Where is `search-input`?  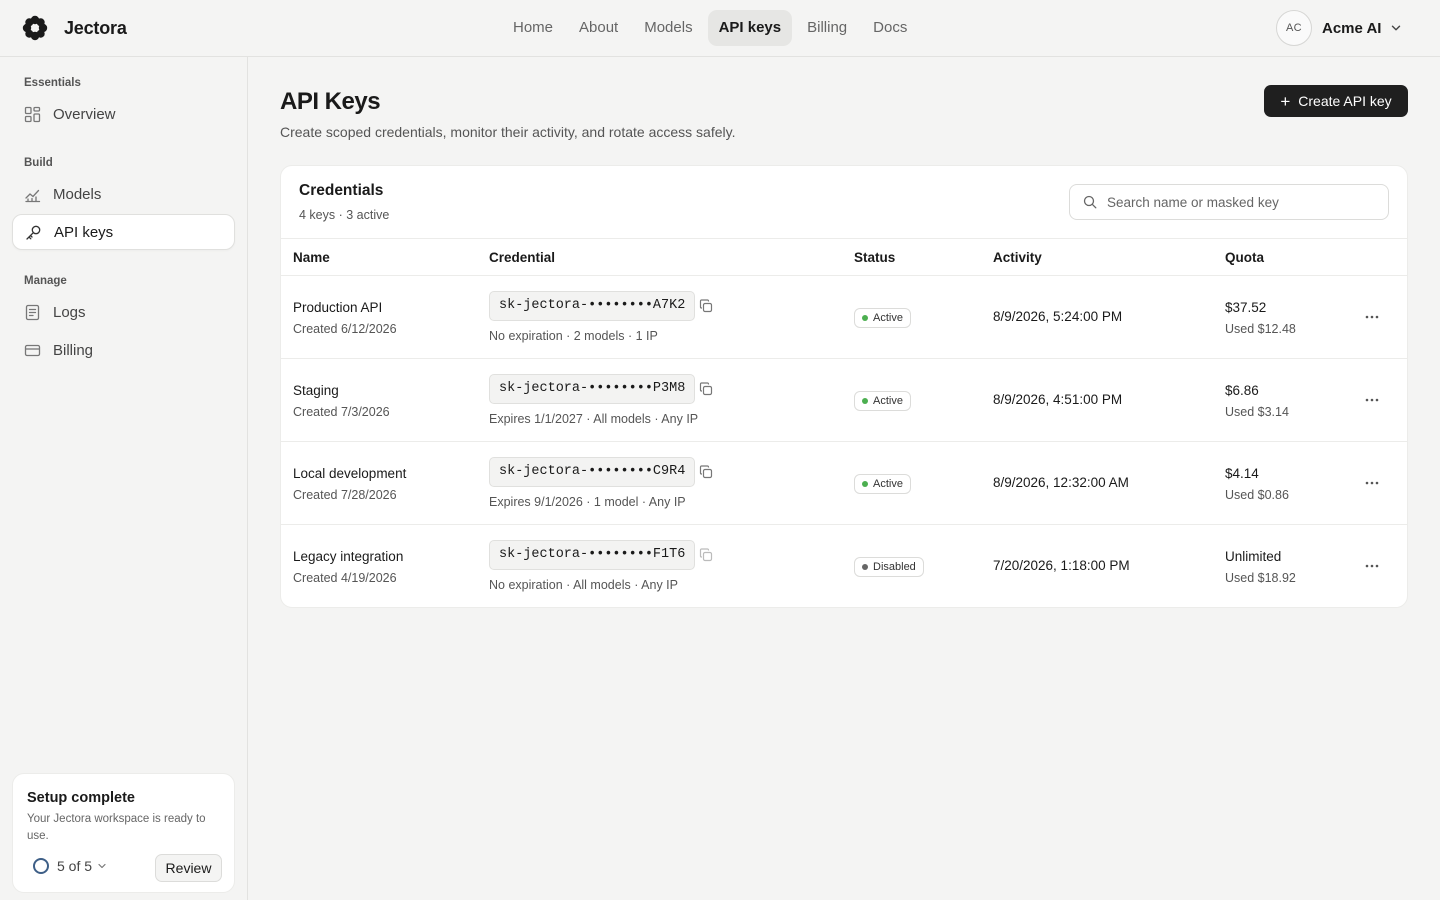 search-input is located at coordinates (1242, 202).